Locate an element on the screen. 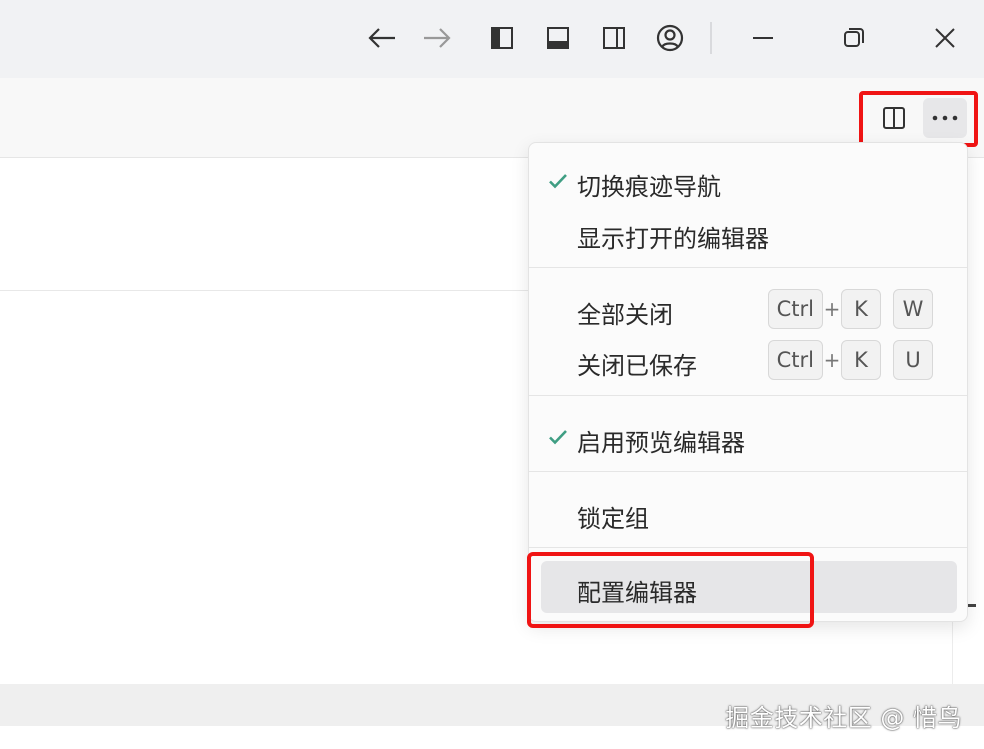 This screenshot has width=984, height=749. key-w: W is located at coordinates (913, 309).